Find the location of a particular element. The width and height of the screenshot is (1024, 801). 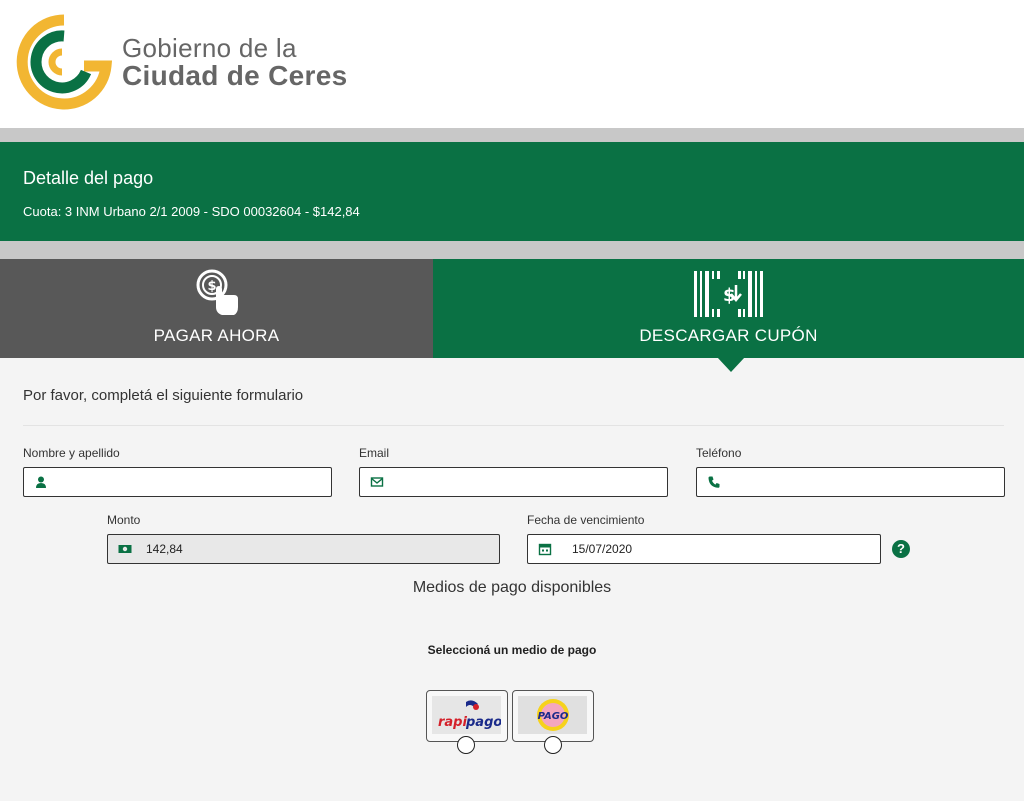

money-icon is located at coordinates (125, 549).